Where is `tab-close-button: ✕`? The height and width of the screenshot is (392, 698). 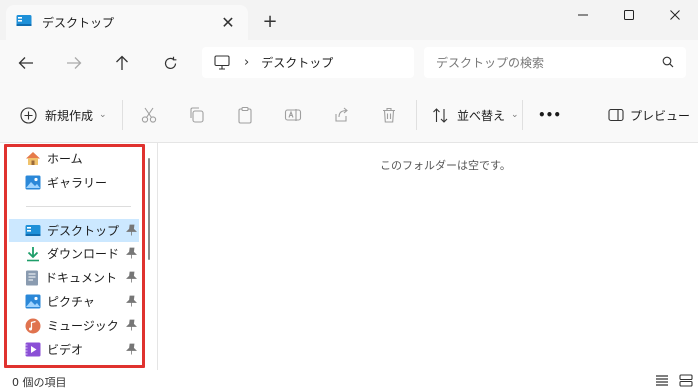
tab-close-button: ✕ is located at coordinates (228, 22).